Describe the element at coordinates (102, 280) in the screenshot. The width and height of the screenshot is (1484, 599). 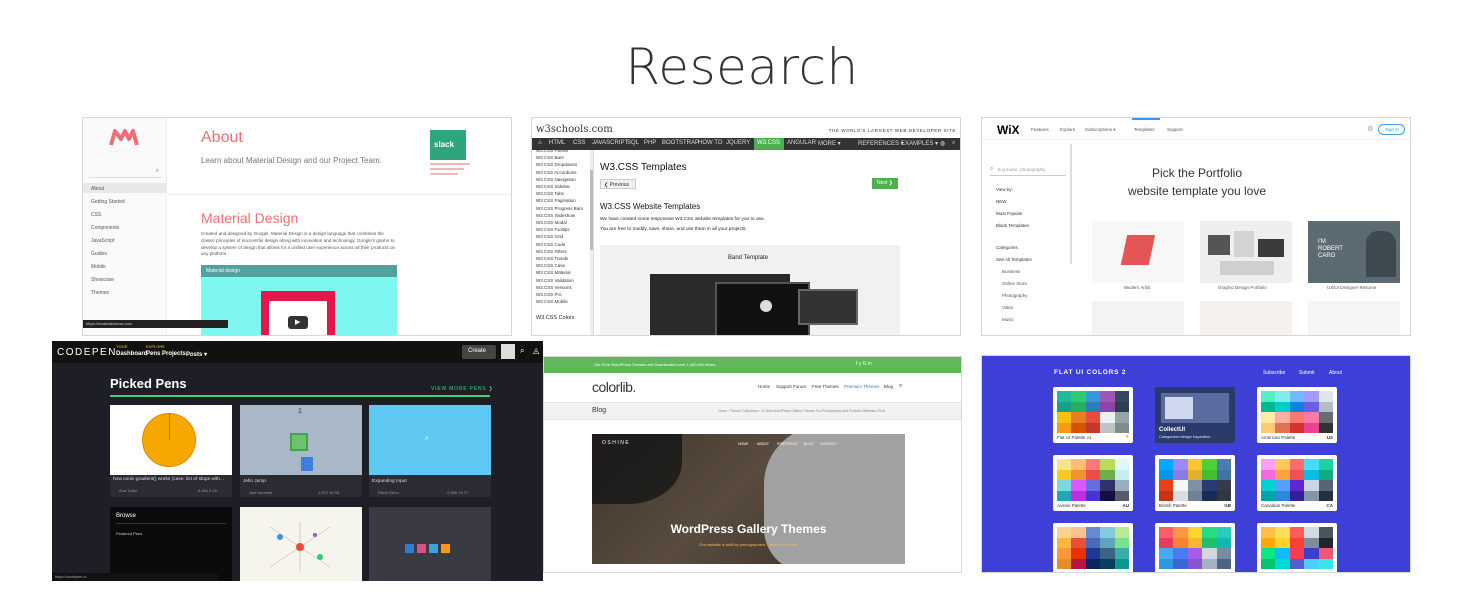
I see `sidebar-item-showcase: Showcase` at that location.